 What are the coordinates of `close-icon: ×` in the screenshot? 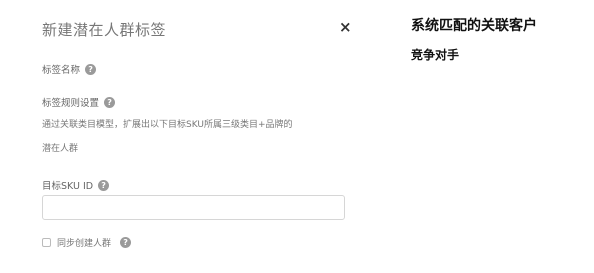 It's located at (345, 27).